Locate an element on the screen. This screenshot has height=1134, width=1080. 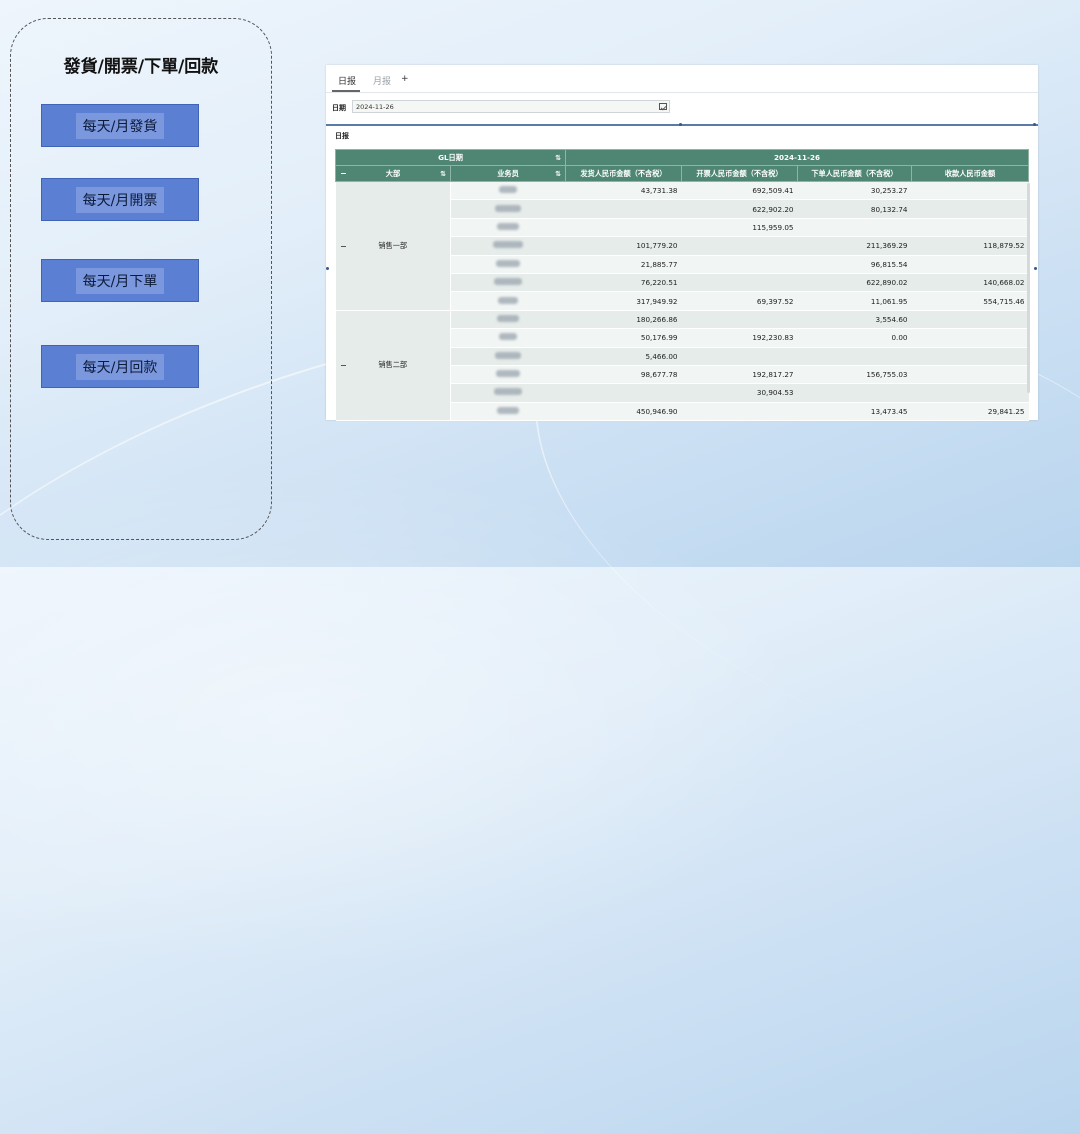
button-label: 每天/月發貨 is located at coordinates (120, 125).